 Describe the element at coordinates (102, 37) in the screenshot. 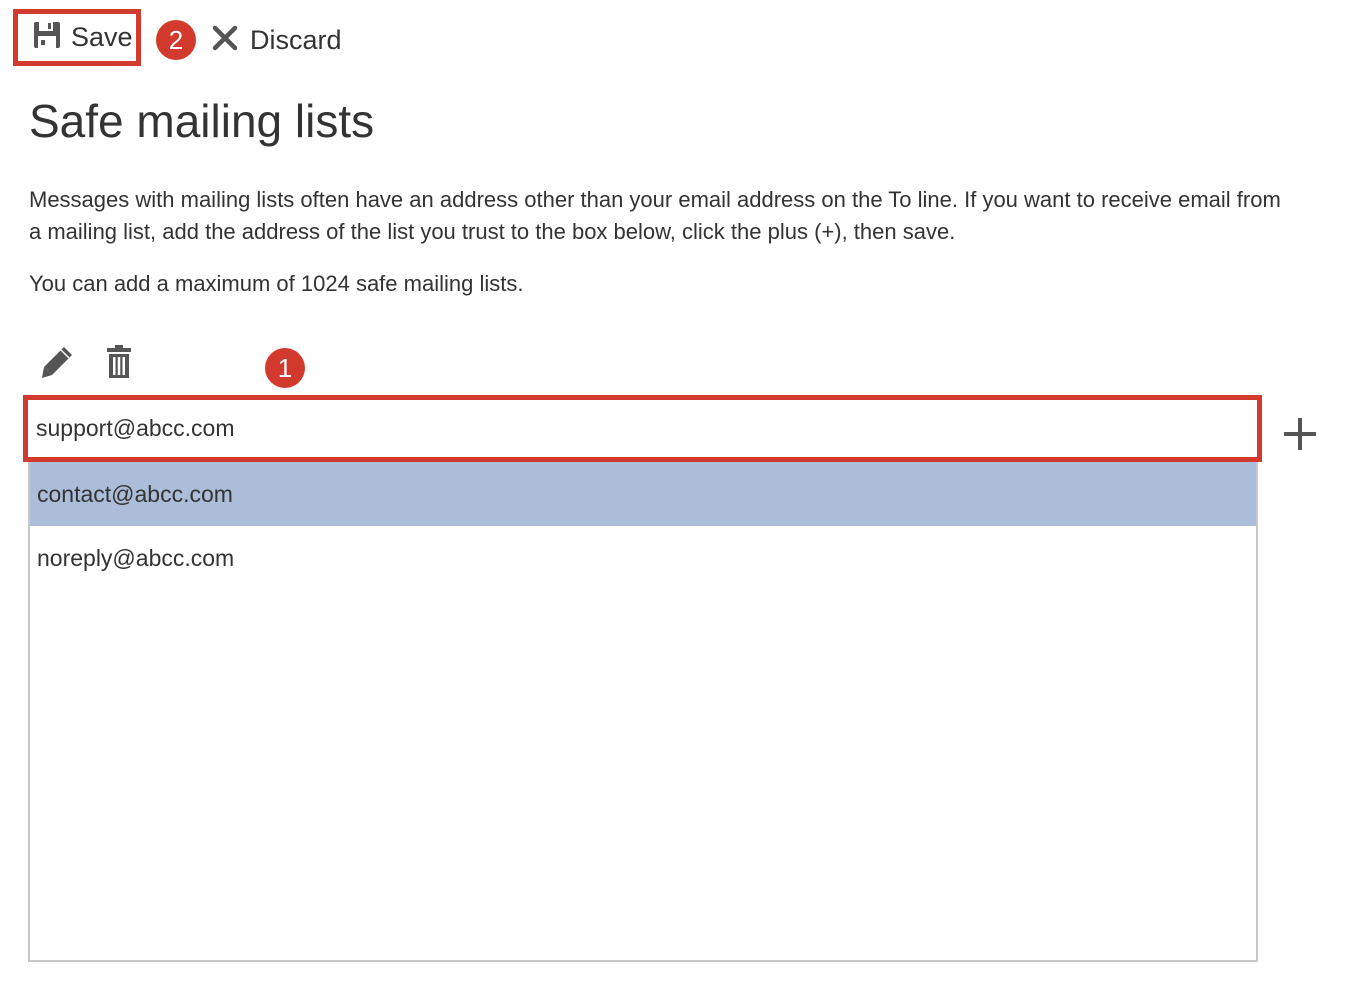

I see `save-button-label: Save` at that location.